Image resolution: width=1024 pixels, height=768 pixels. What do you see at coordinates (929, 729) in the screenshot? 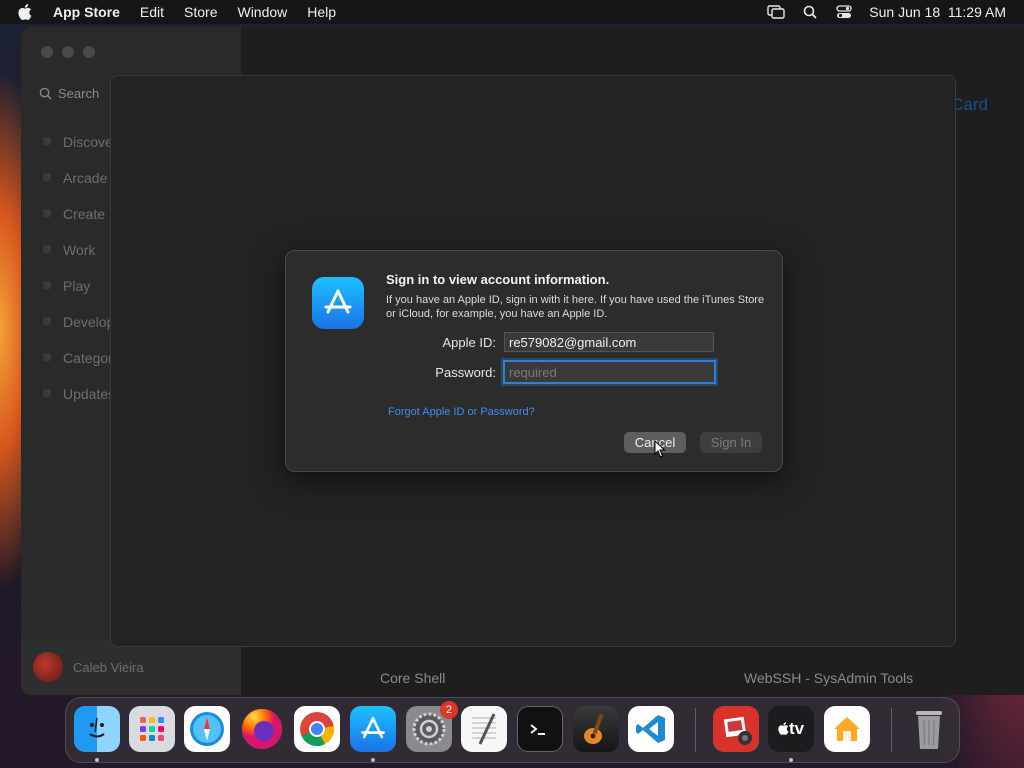
I see `trash-icon` at bounding box center [929, 729].